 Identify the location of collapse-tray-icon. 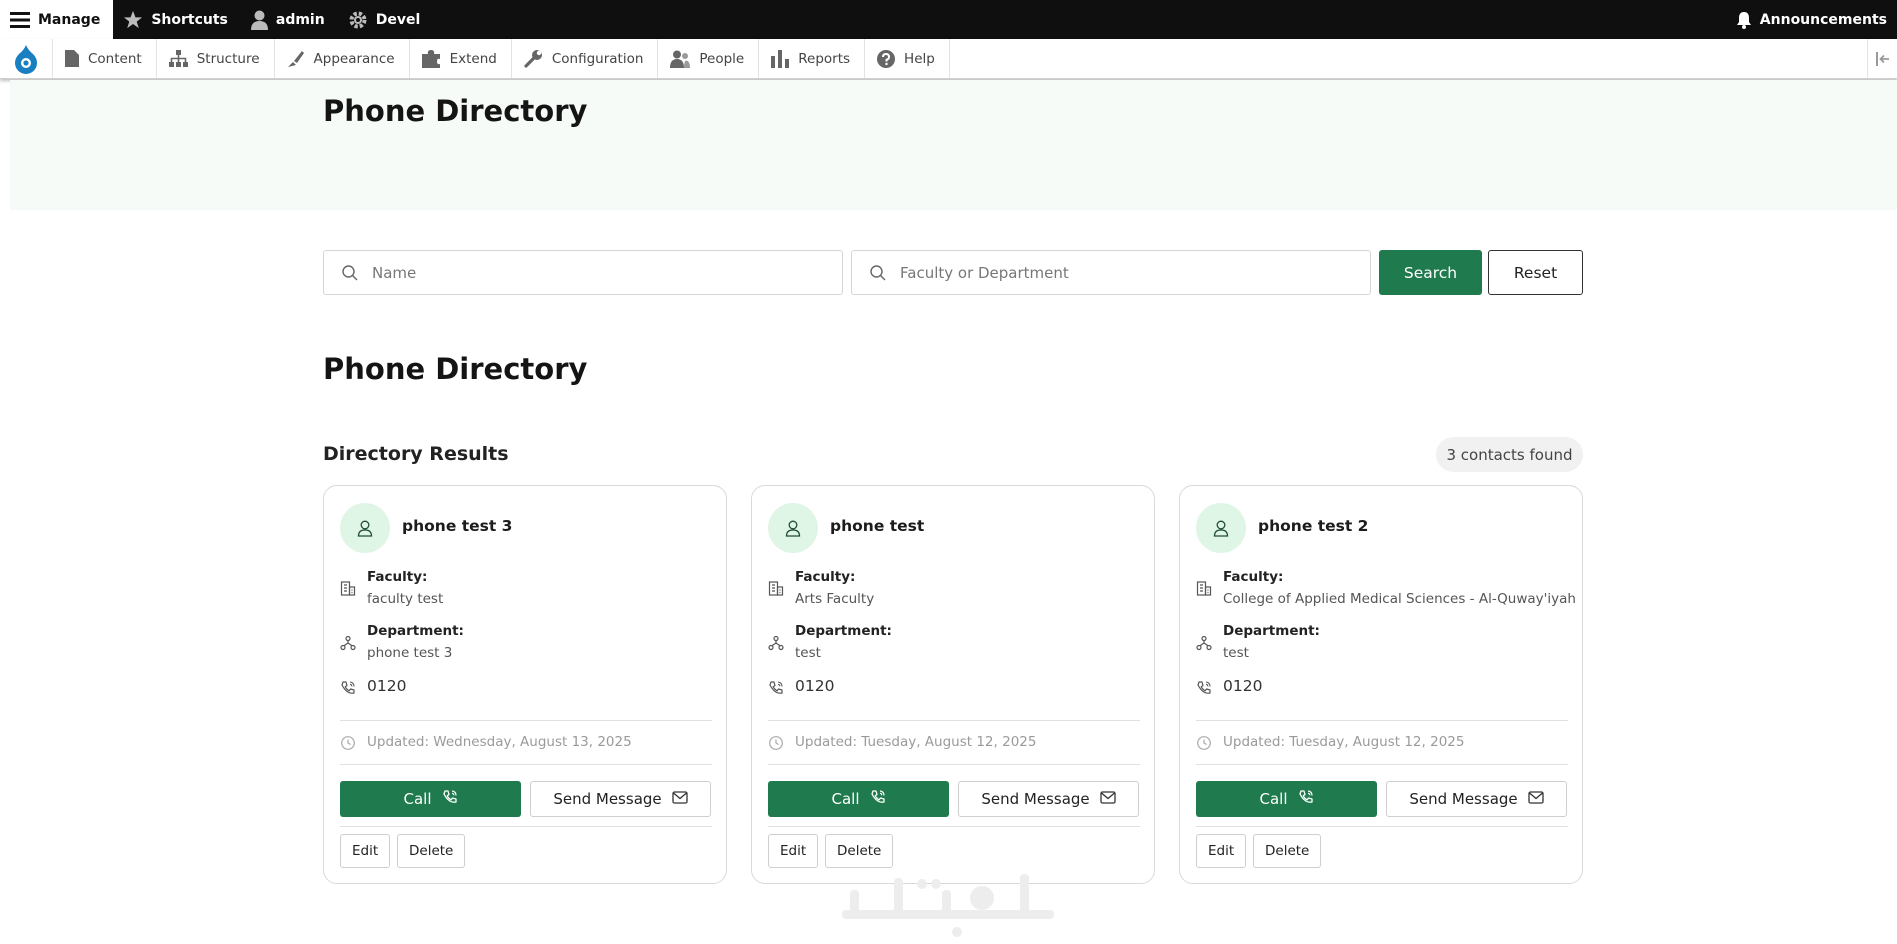
(1882, 58).